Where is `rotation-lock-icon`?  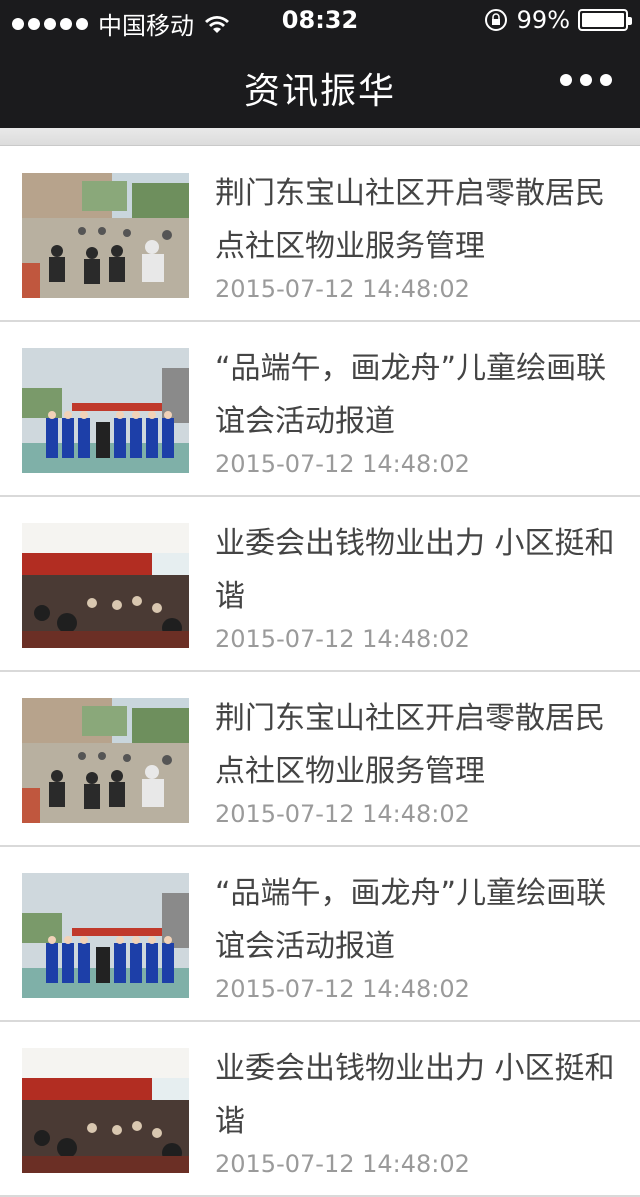
rotation-lock-icon is located at coordinates (495, 20).